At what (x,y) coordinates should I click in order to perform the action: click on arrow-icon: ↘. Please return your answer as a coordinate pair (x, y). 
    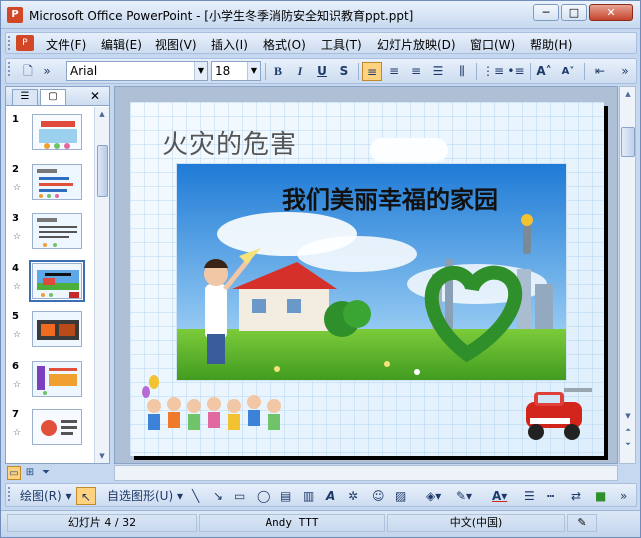
    Looking at the image, I should click on (218, 496).